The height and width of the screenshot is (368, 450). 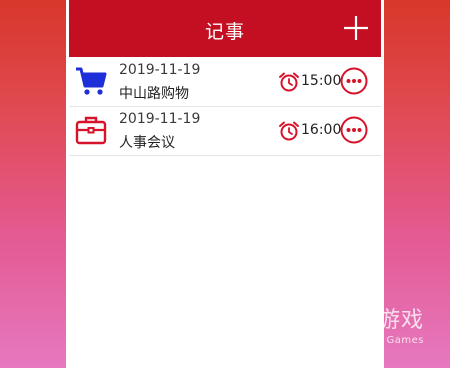 I want to click on watermark-cn-text: 仍玩游戏, so click(x=377, y=320).